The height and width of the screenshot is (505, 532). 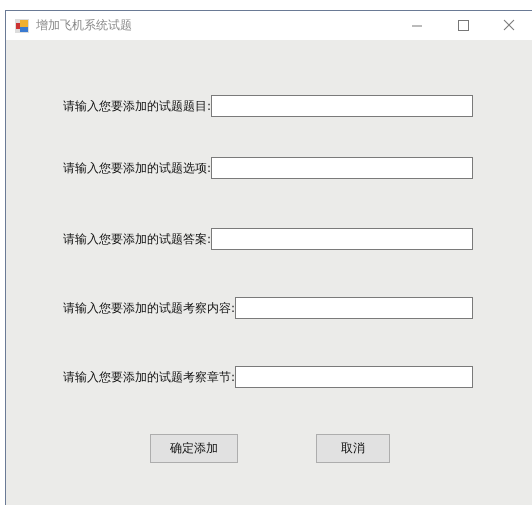 What do you see at coordinates (353, 448) in the screenshot?
I see `cancel-button: 取消` at bounding box center [353, 448].